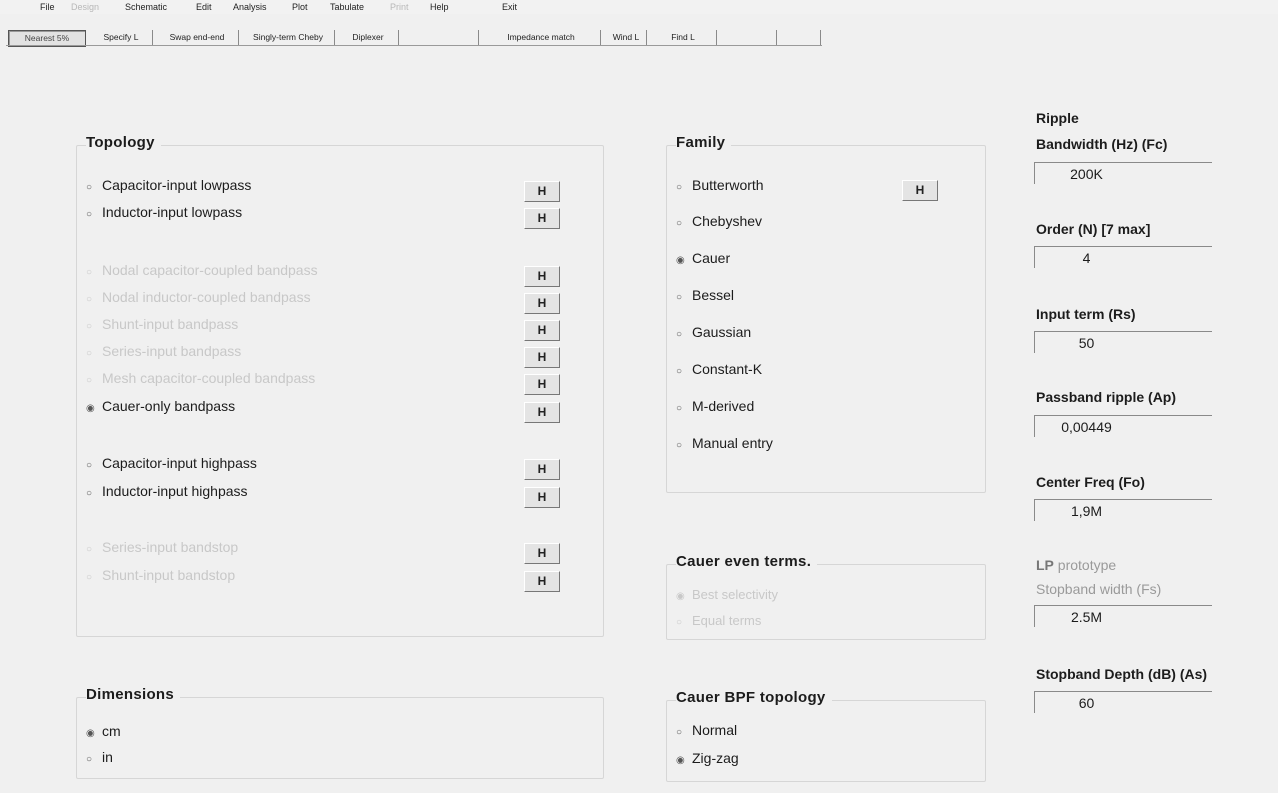 This screenshot has height=793, width=1278. What do you see at coordinates (163, 351) in the screenshot?
I see `topology-series-input-bandpass-radio: ○ Series-input bandpass` at bounding box center [163, 351].